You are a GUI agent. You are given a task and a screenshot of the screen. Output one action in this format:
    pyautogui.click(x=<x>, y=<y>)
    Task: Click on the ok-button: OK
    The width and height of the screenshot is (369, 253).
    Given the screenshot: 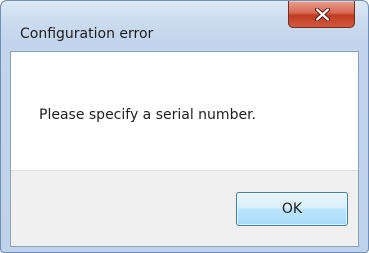 What is the action you would take?
    pyautogui.click(x=292, y=209)
    